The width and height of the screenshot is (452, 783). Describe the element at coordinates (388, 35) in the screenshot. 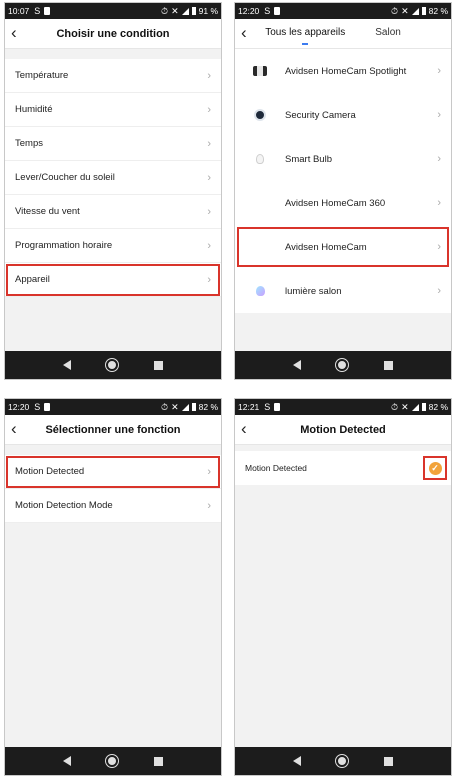

I see `tab-salon: Salon` at that location.